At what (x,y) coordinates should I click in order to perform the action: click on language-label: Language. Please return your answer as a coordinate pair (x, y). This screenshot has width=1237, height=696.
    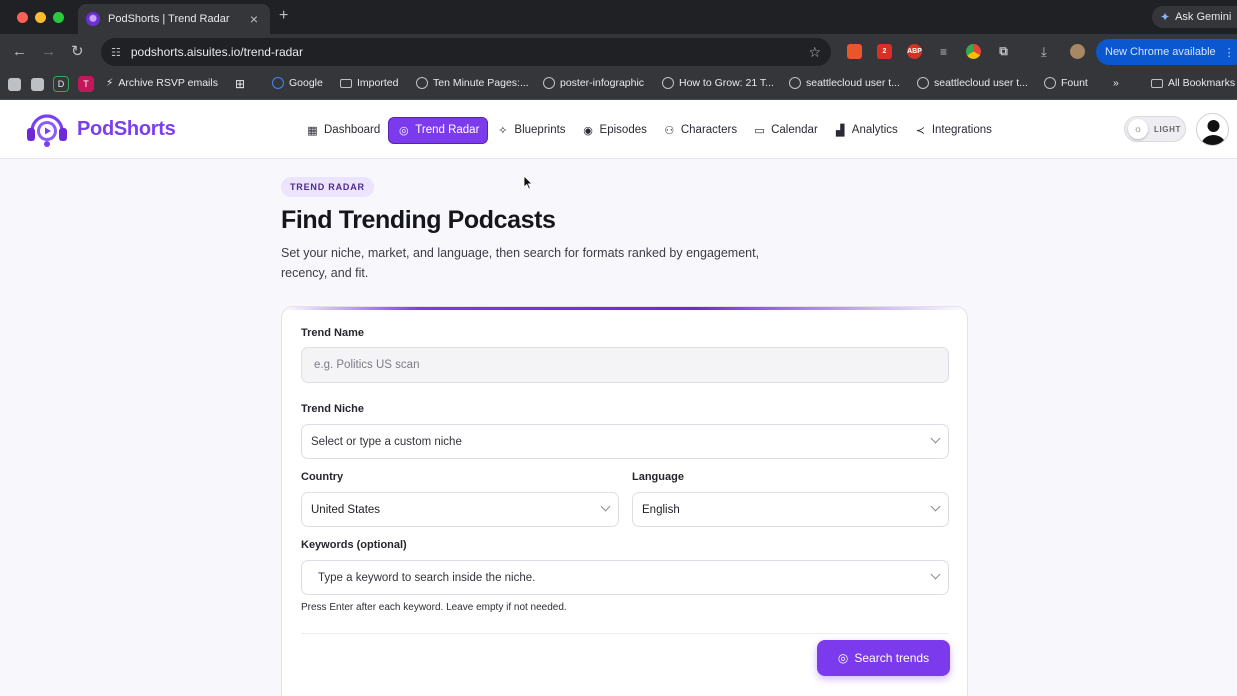
    Looking at the image, I should click on (658, 477).